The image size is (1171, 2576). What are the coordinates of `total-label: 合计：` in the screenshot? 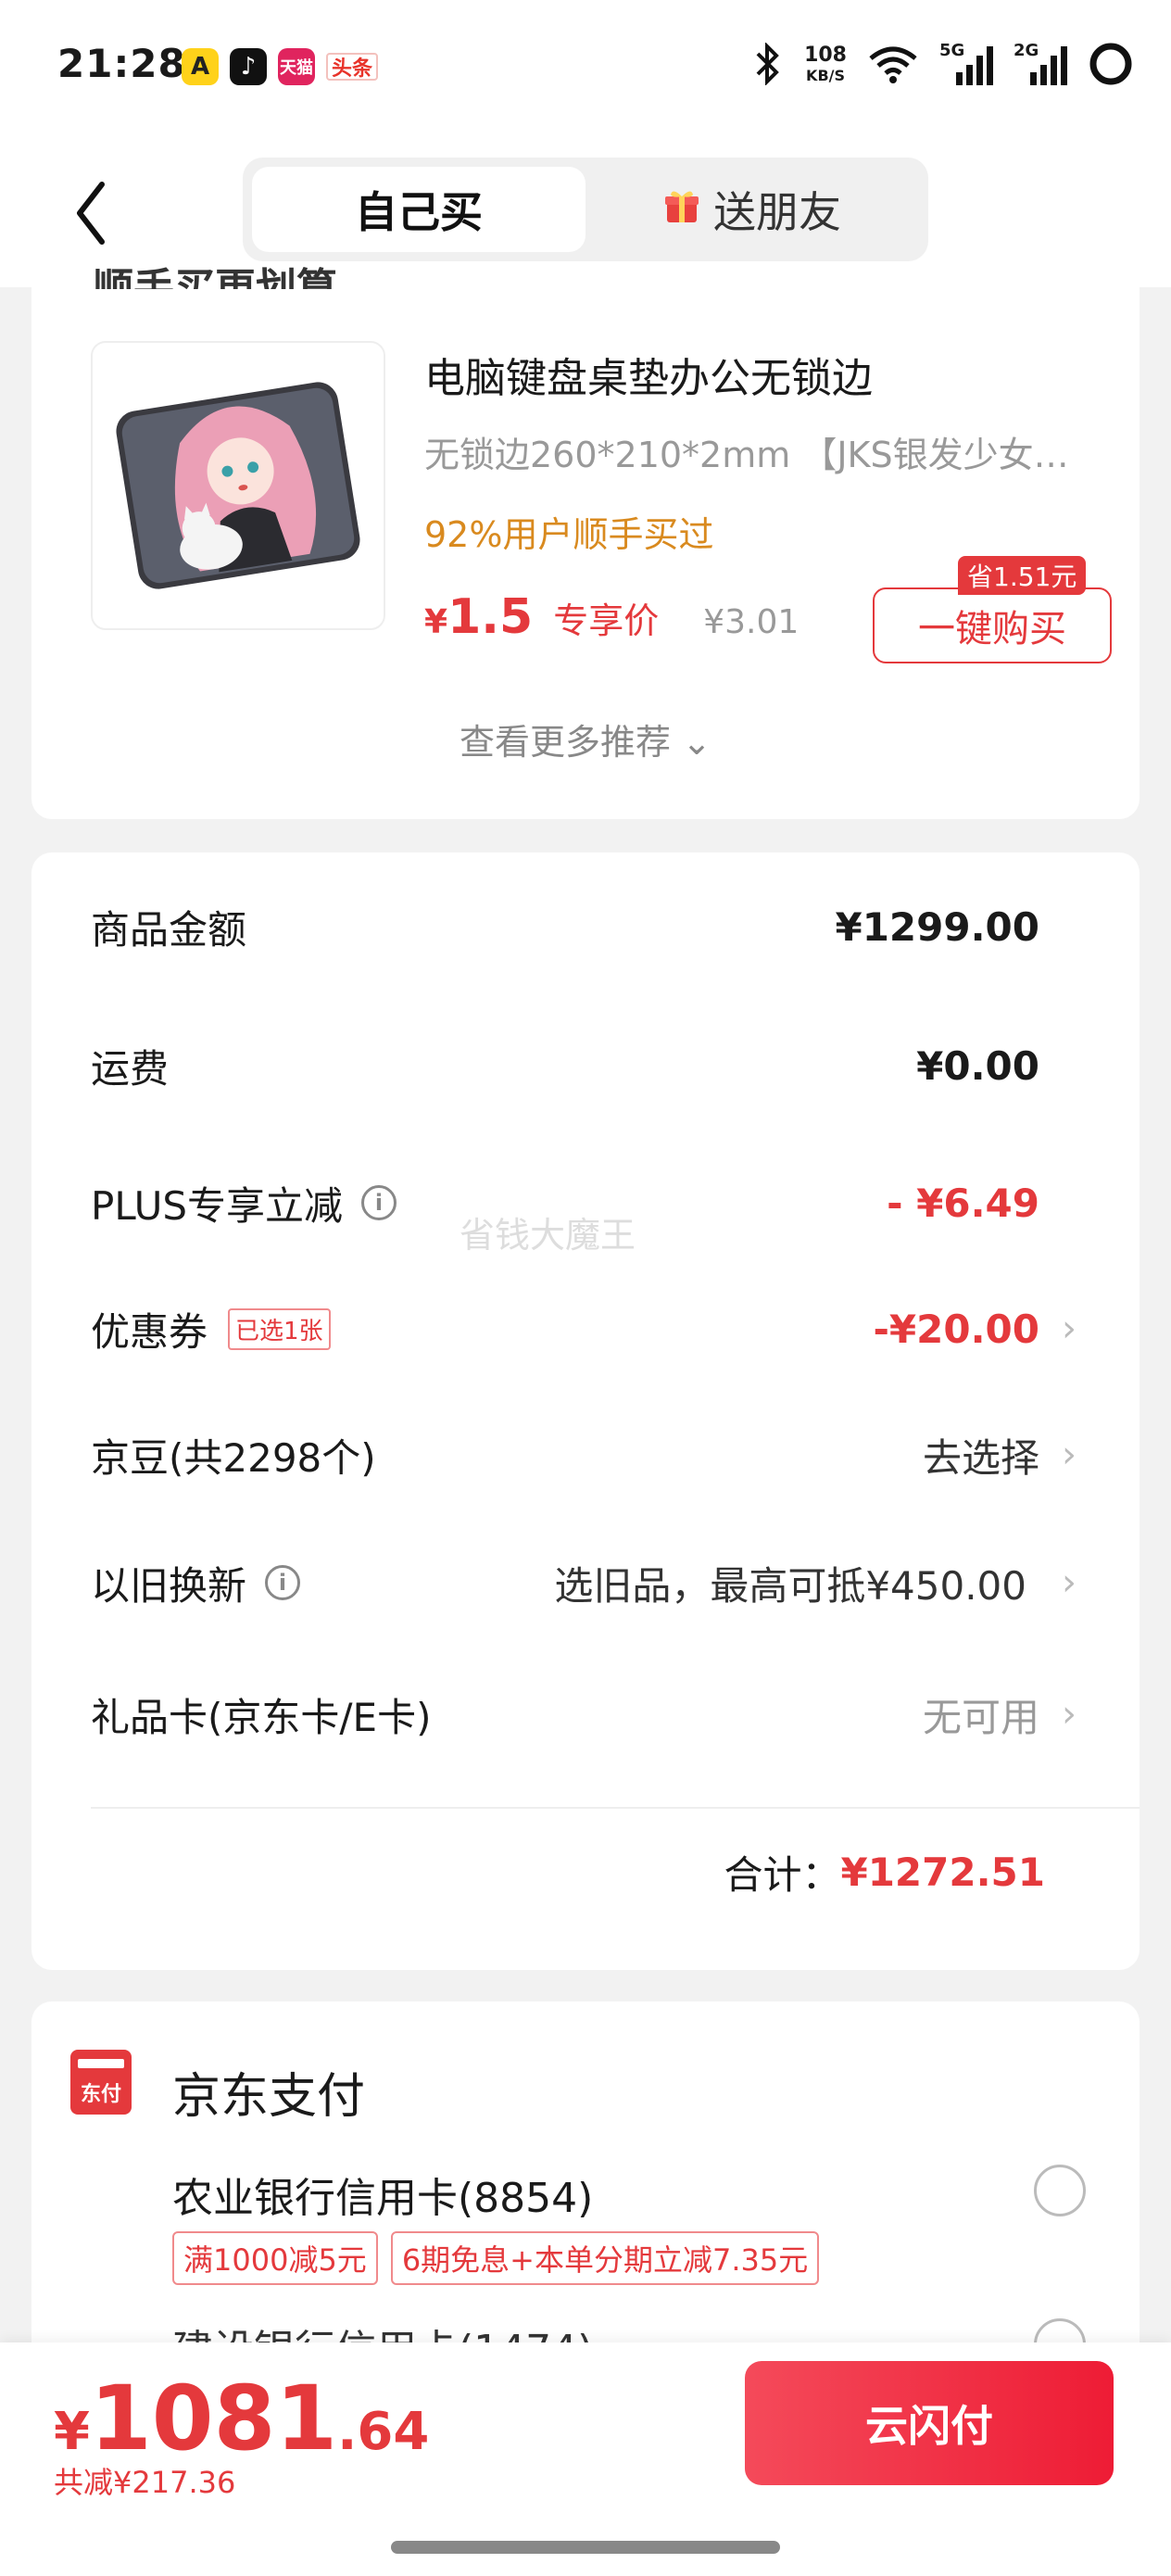 It's located at (783, 1875).